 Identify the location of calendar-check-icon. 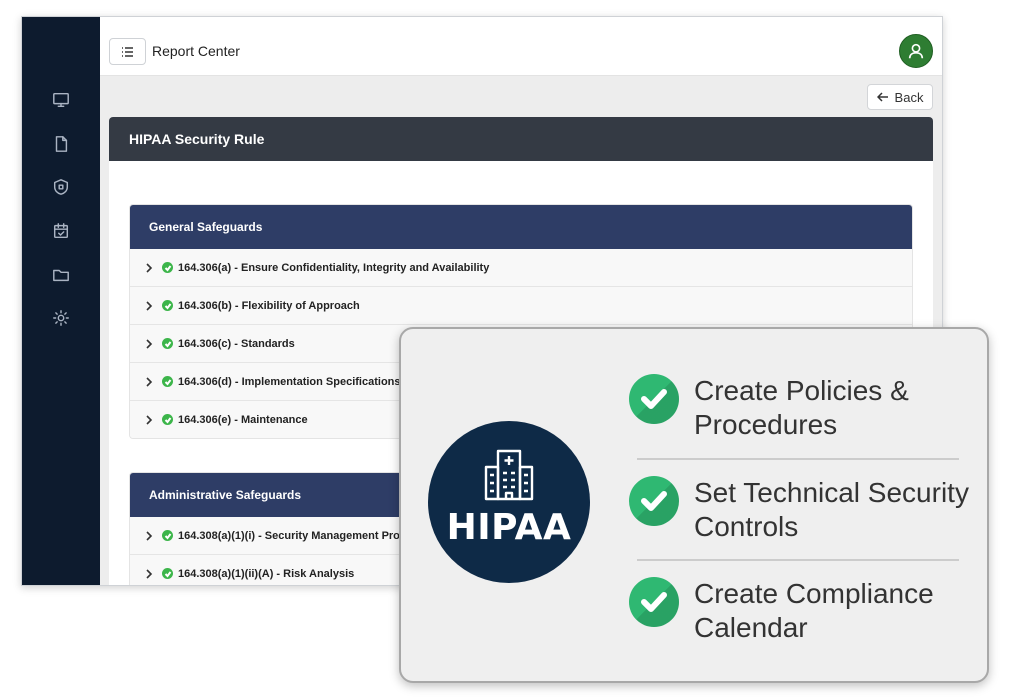
(61, 231).